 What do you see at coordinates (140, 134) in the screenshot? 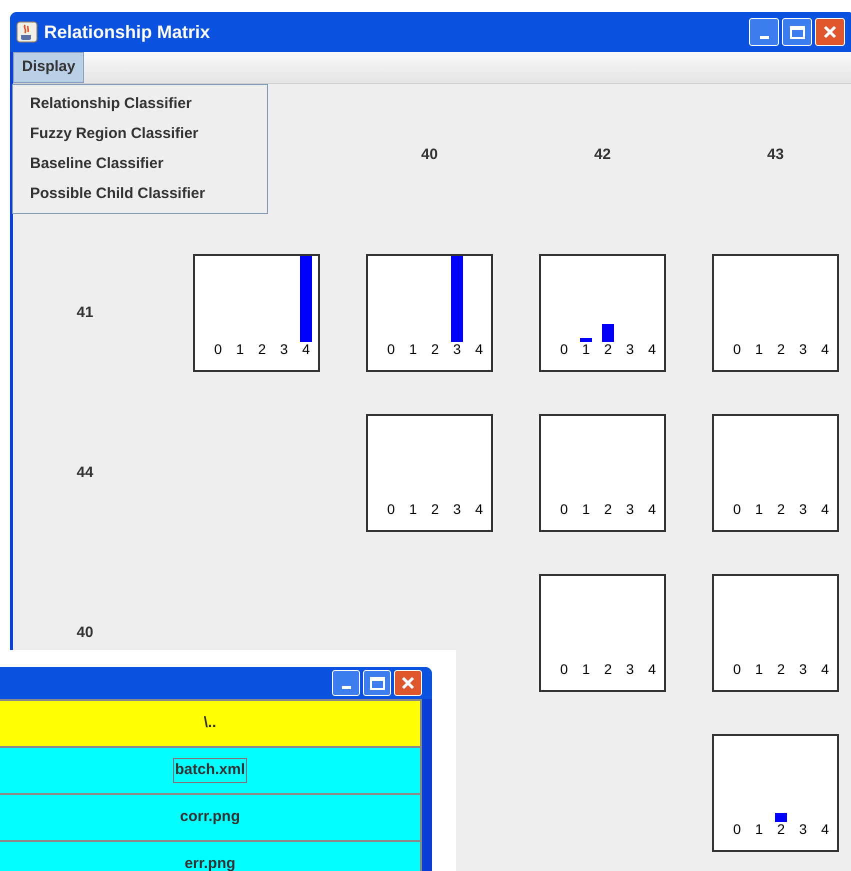
I see `menu-option: Fuzzy Region Classifier` at bounding box center [140, 134].